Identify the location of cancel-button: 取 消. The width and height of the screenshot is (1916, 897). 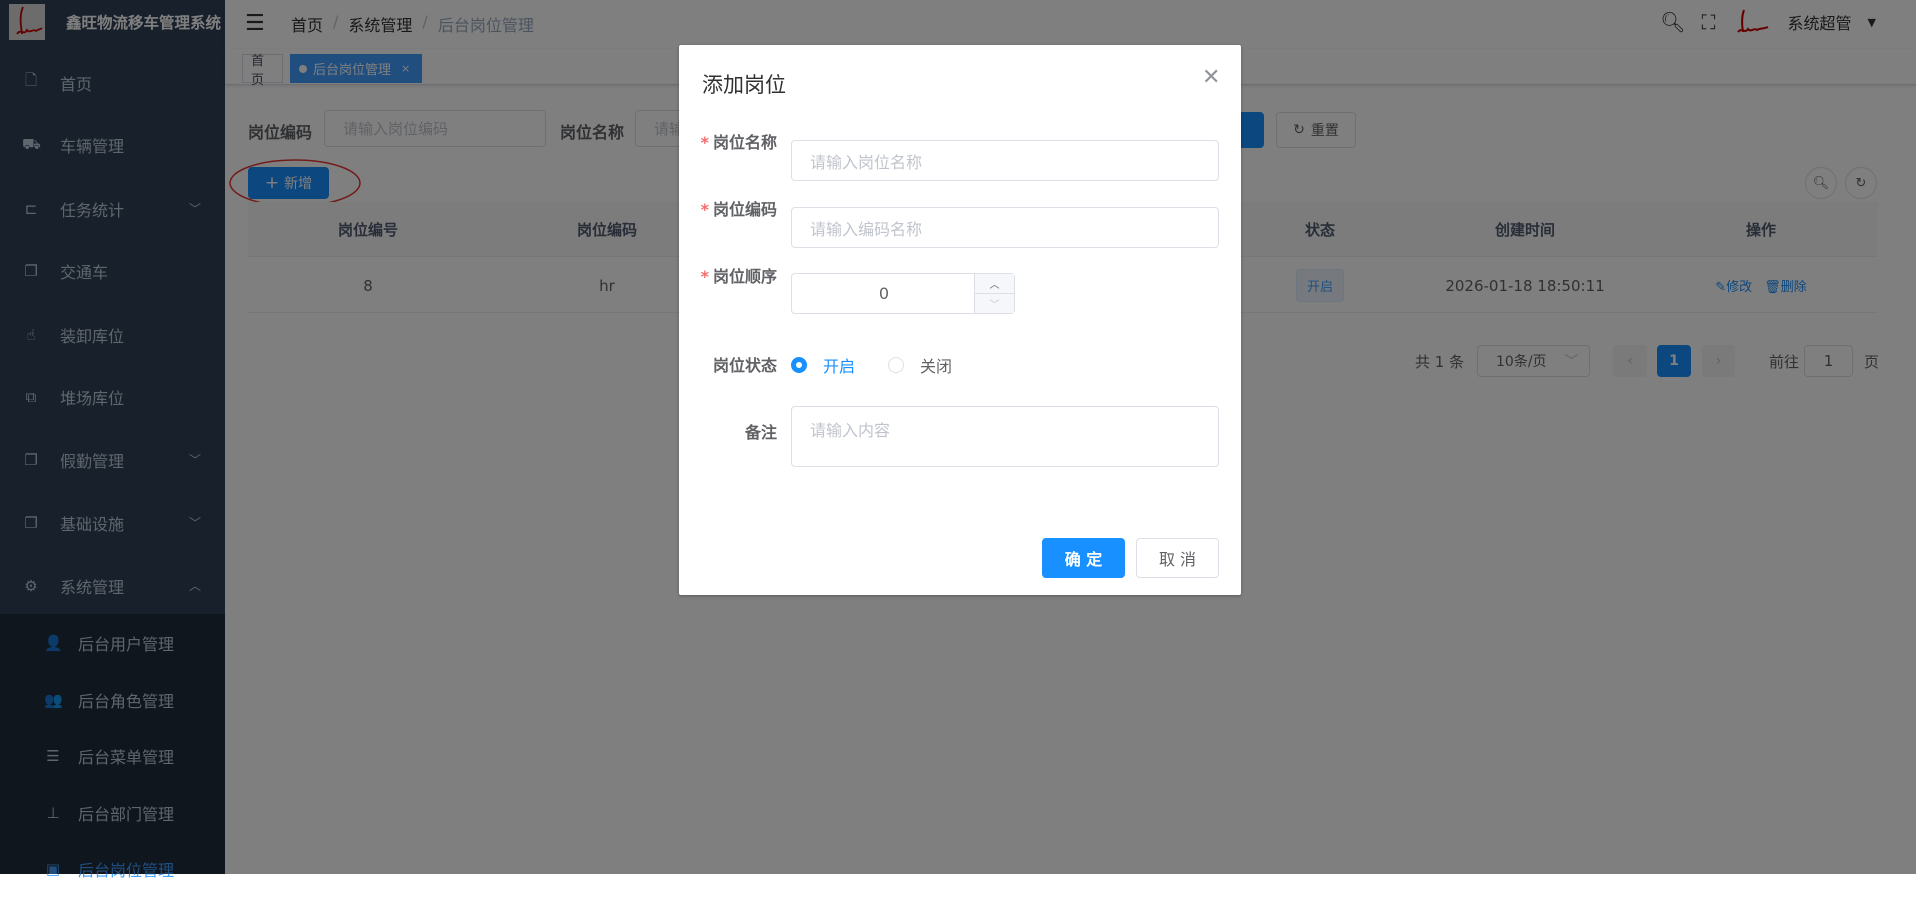
(1177, 558).